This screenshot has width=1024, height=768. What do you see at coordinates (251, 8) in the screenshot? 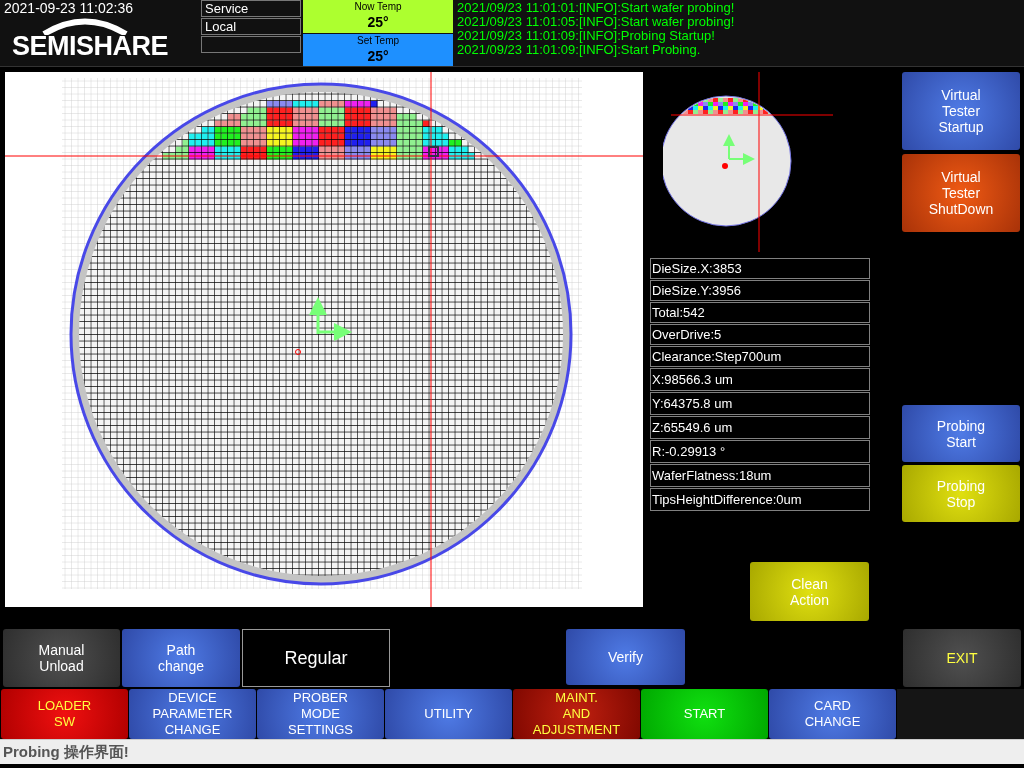
I see `mode-field: Service` at bounding box center [251, 8].